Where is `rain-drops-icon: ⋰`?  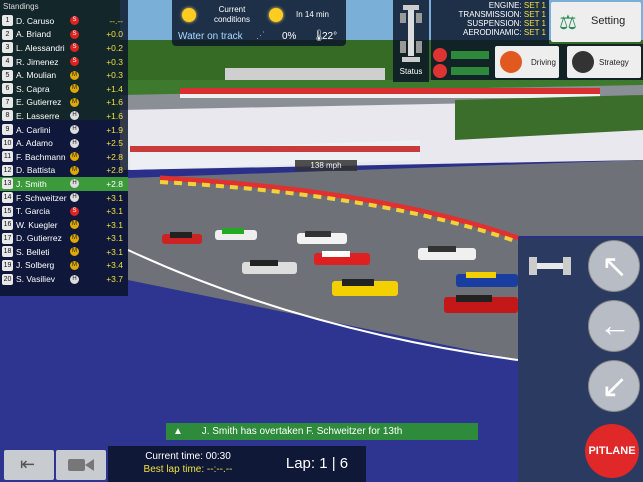
rain-drops-icon: ⋰ is located at coordinates (260, 35).